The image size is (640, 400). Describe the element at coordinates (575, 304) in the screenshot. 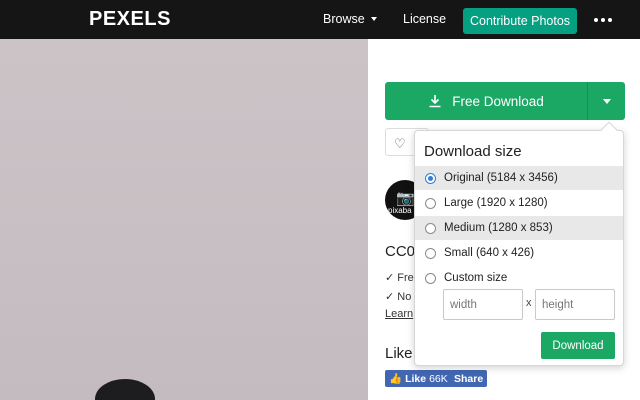

I see `custom-height-input` at that location.